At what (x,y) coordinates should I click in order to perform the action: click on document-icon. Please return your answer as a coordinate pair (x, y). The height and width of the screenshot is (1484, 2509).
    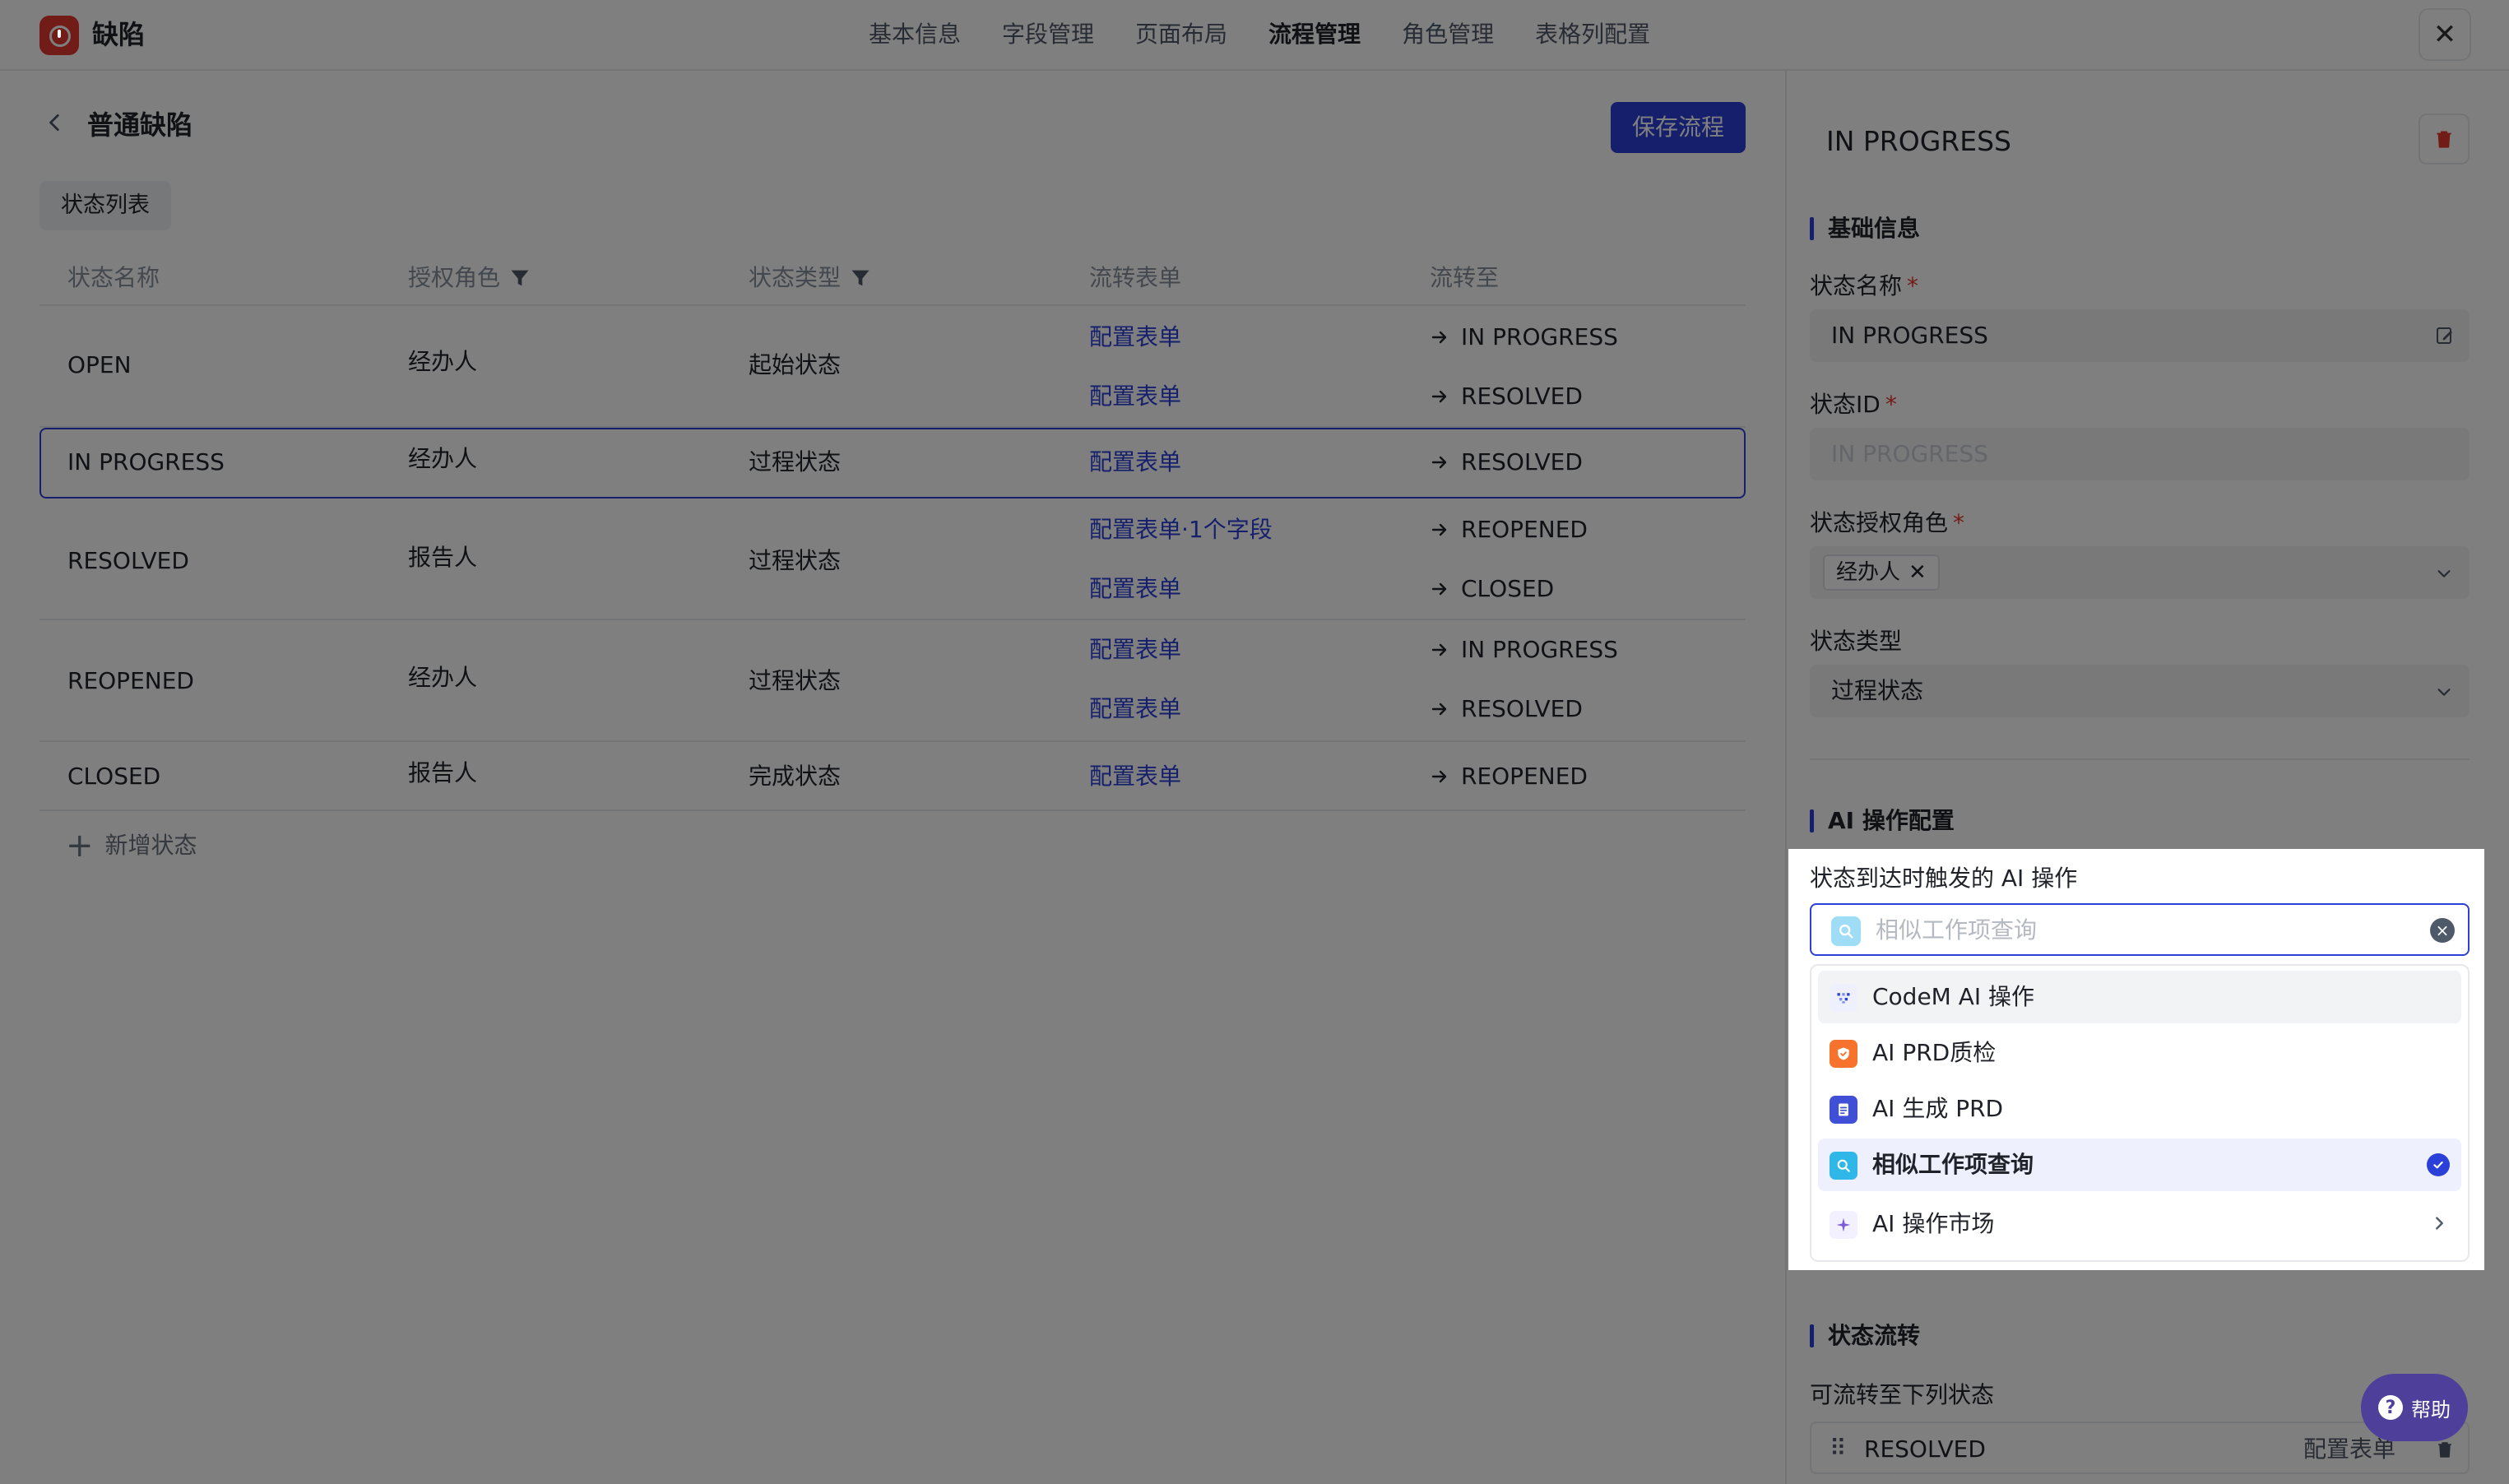
    Looking at the image, I should click on (1844, 1110).